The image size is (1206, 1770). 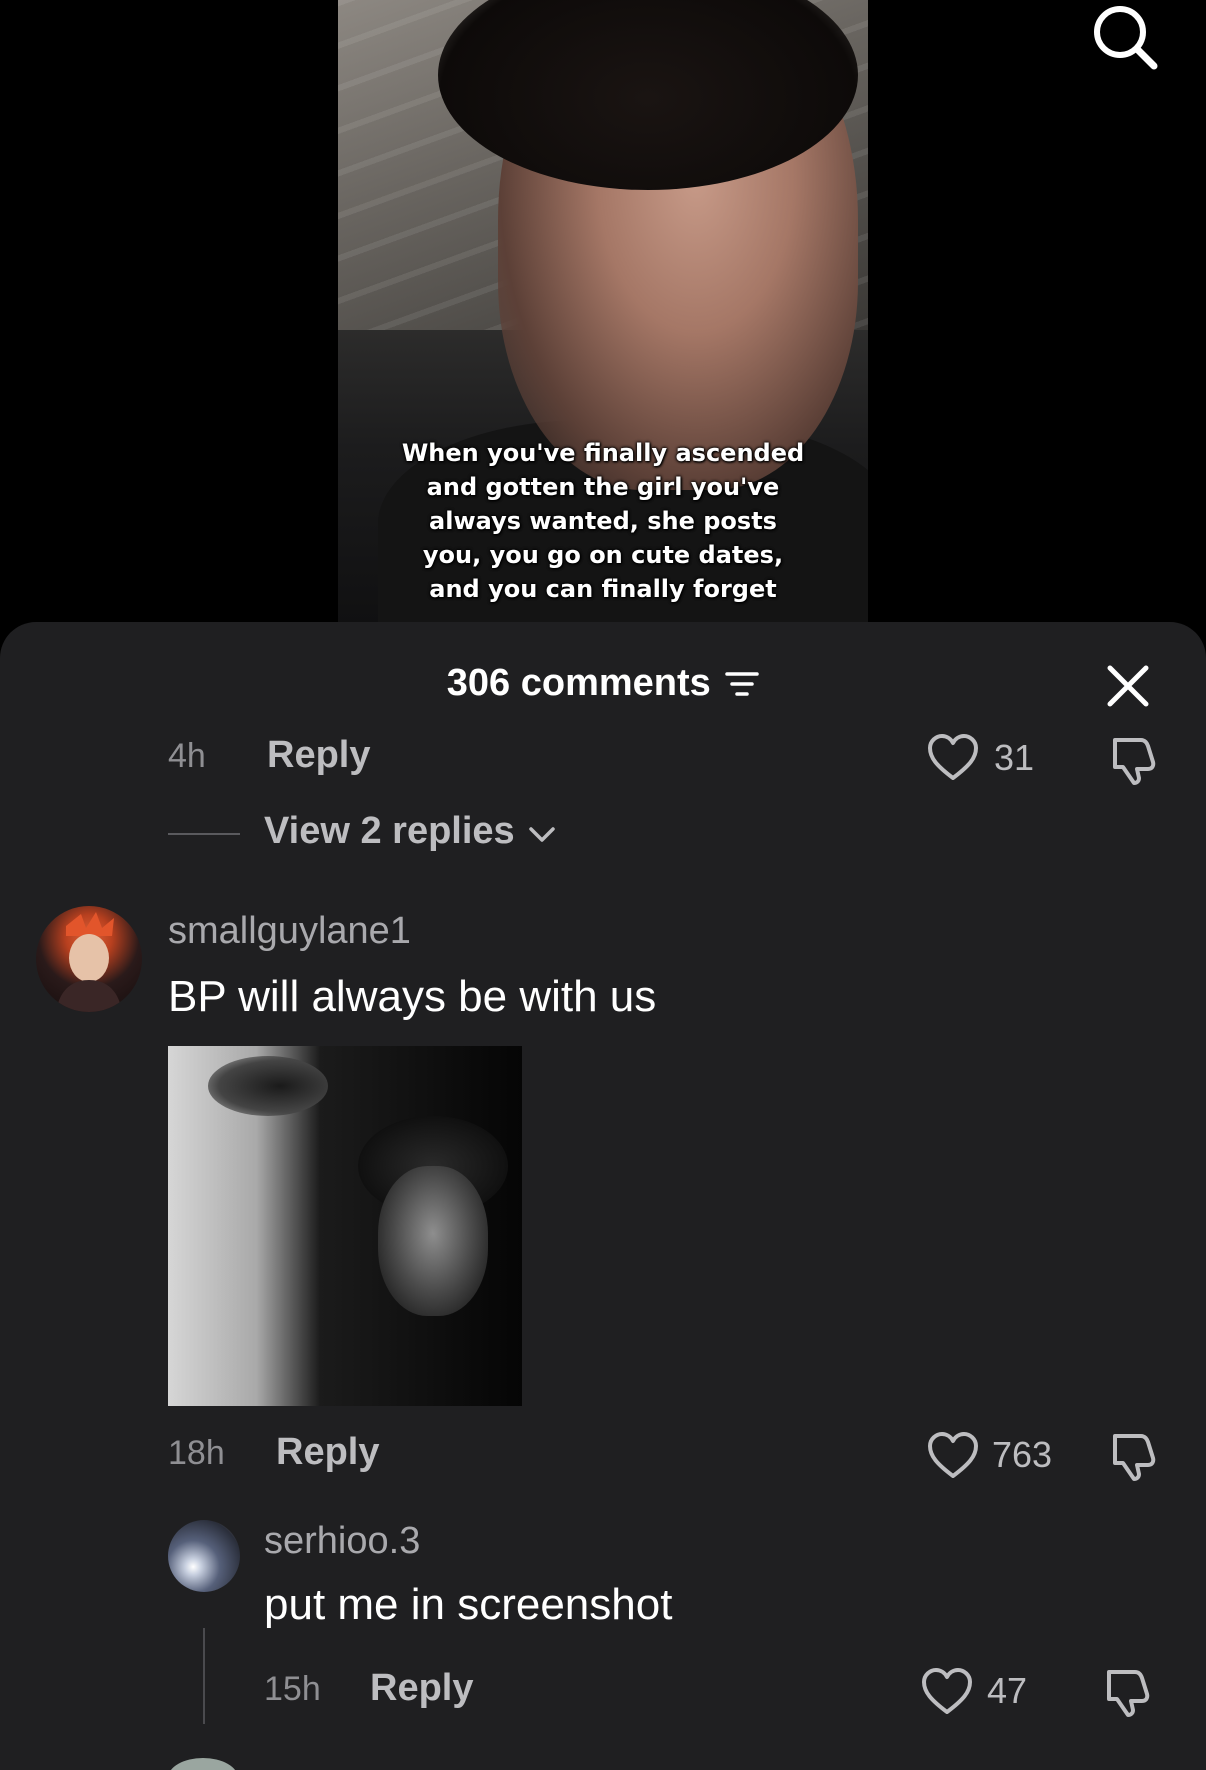 I want to click on close-button, so click(x=1128, y=686).